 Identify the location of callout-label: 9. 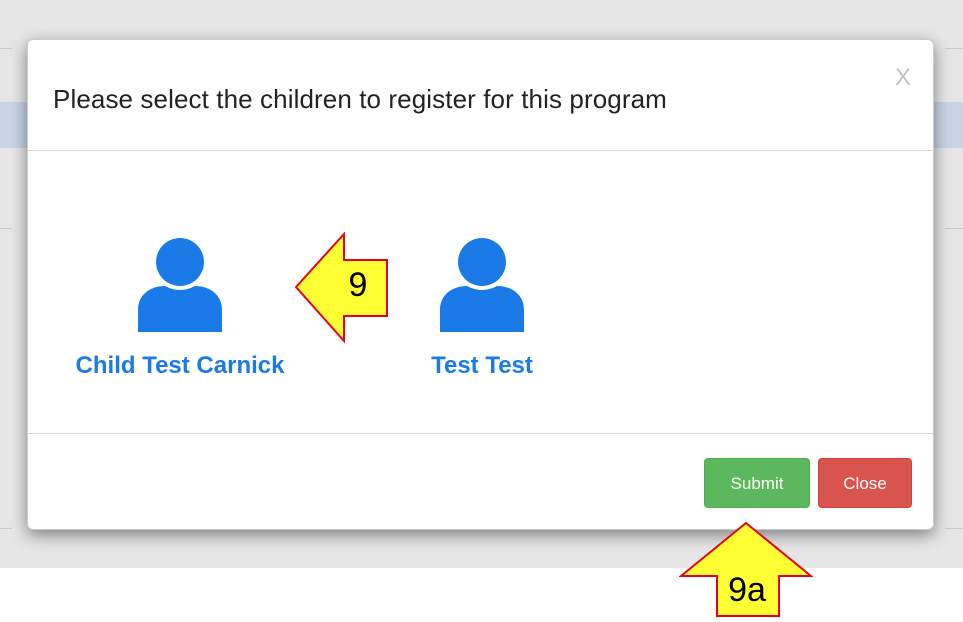
(358, 285).